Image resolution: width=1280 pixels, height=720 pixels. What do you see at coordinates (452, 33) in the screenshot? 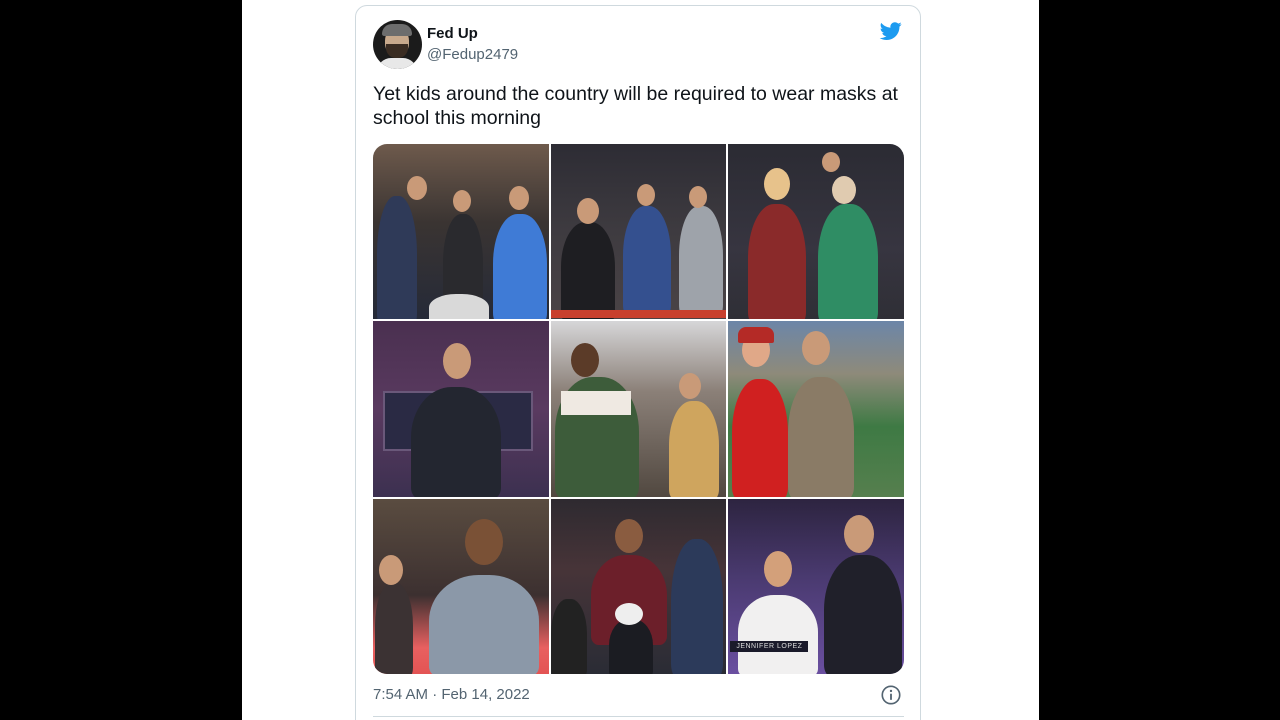
I see `display-name: Fed Up` at bounding box center [452, 33].